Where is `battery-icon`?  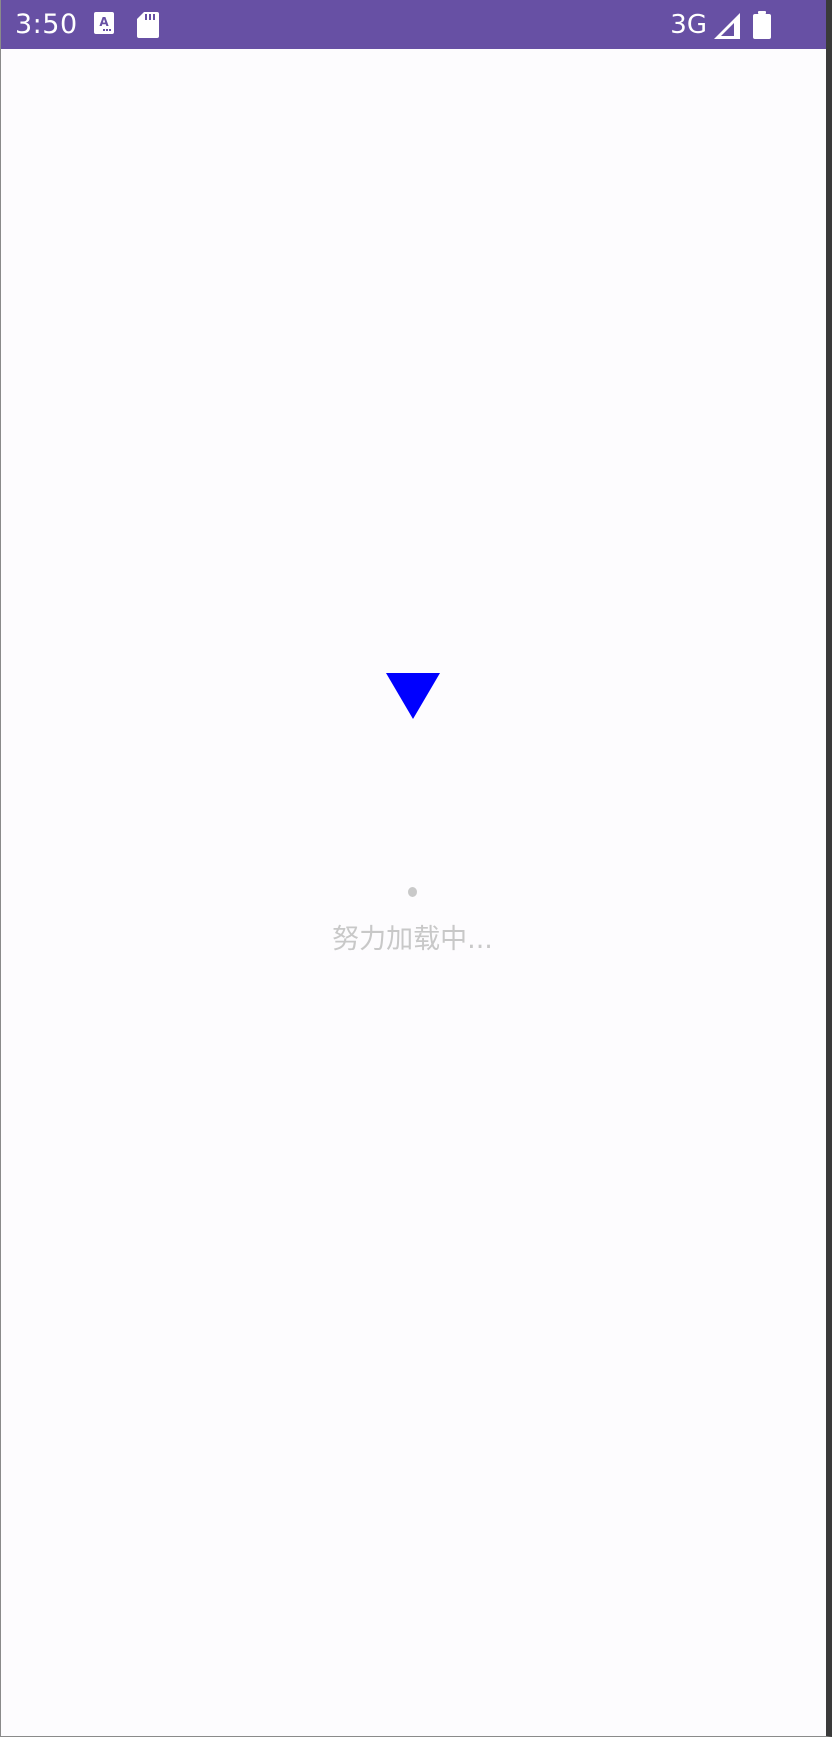 battery-icon is located at coordinates (762, 27).